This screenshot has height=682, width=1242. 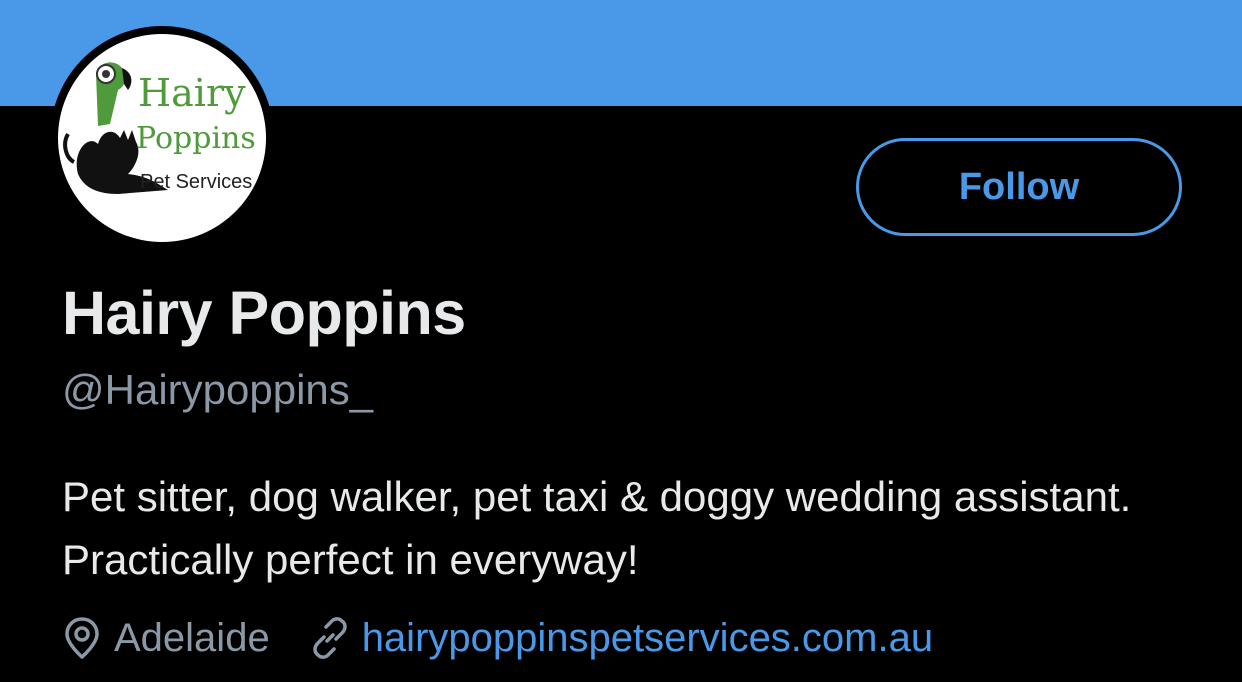 What do you see at coordinates (106, 74) in the screenshot?
I see `parrot-pupil-shape` at bounding box center [106, 74].